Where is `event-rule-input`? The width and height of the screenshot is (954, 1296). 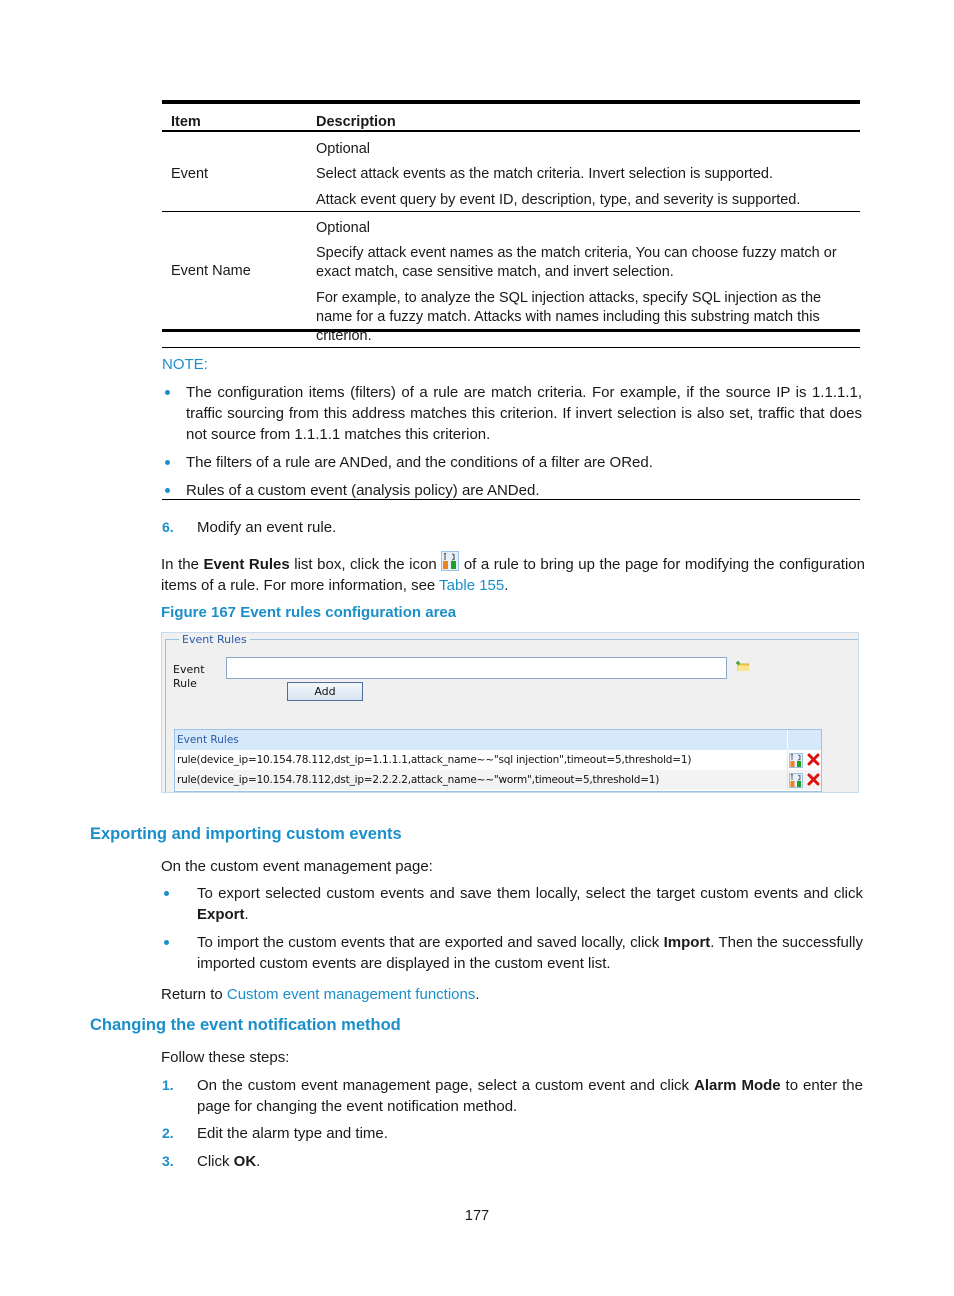
event-rule-input is located at coordinates (476, 668).